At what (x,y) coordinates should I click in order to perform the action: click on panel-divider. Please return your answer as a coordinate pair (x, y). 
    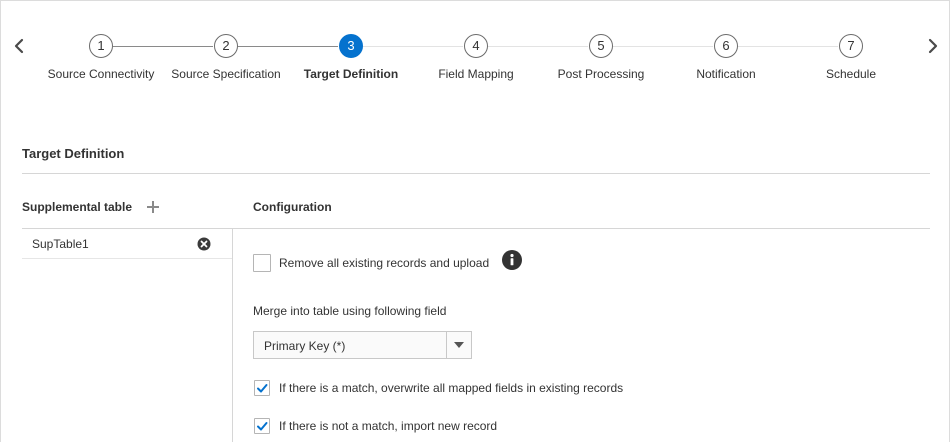
    Looking at the image, I should click on (232, 335).